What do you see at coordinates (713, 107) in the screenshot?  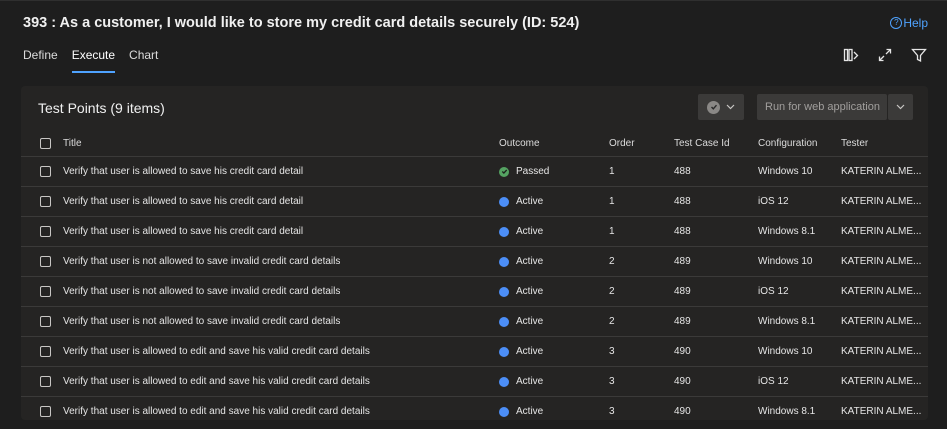 I see `check-circle-icon` at bounding box center [713, 107].